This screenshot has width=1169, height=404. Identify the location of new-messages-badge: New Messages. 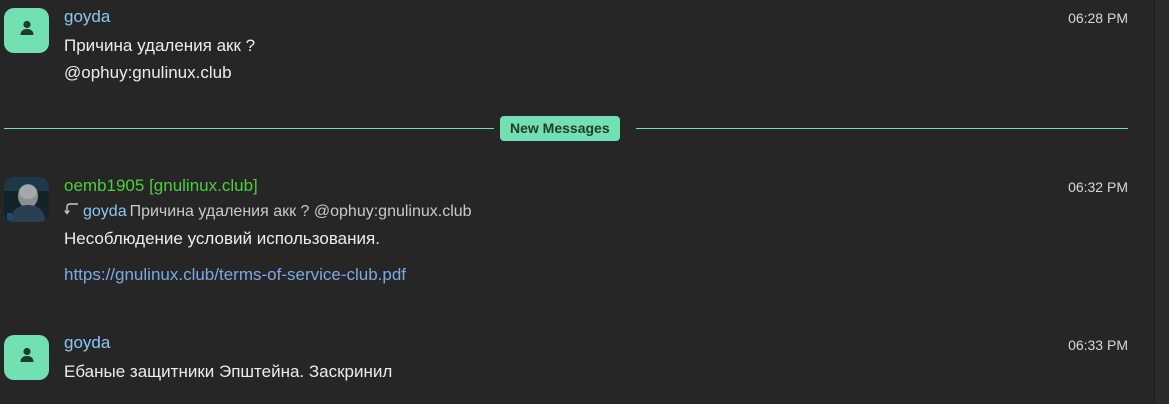
(560, 128).